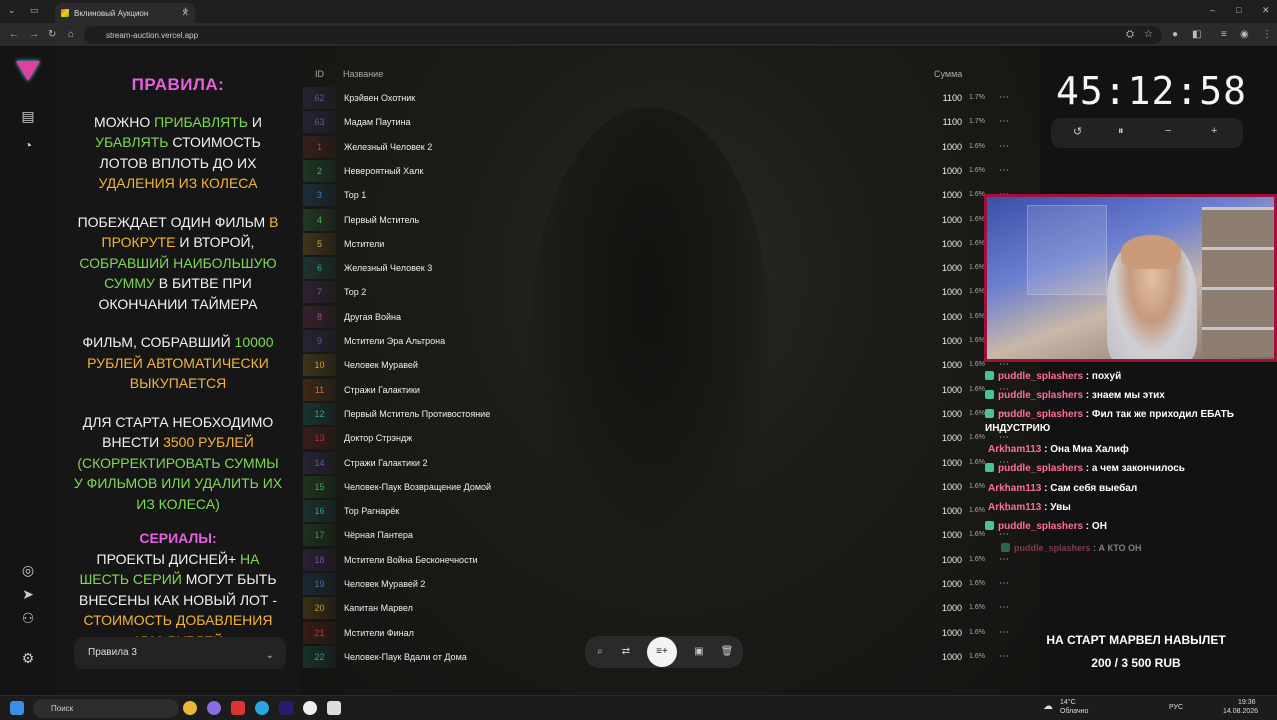 The width and height of the screenshot is (1277, 720). I want to click on wheel-icon: ◔, so click(28, 145).